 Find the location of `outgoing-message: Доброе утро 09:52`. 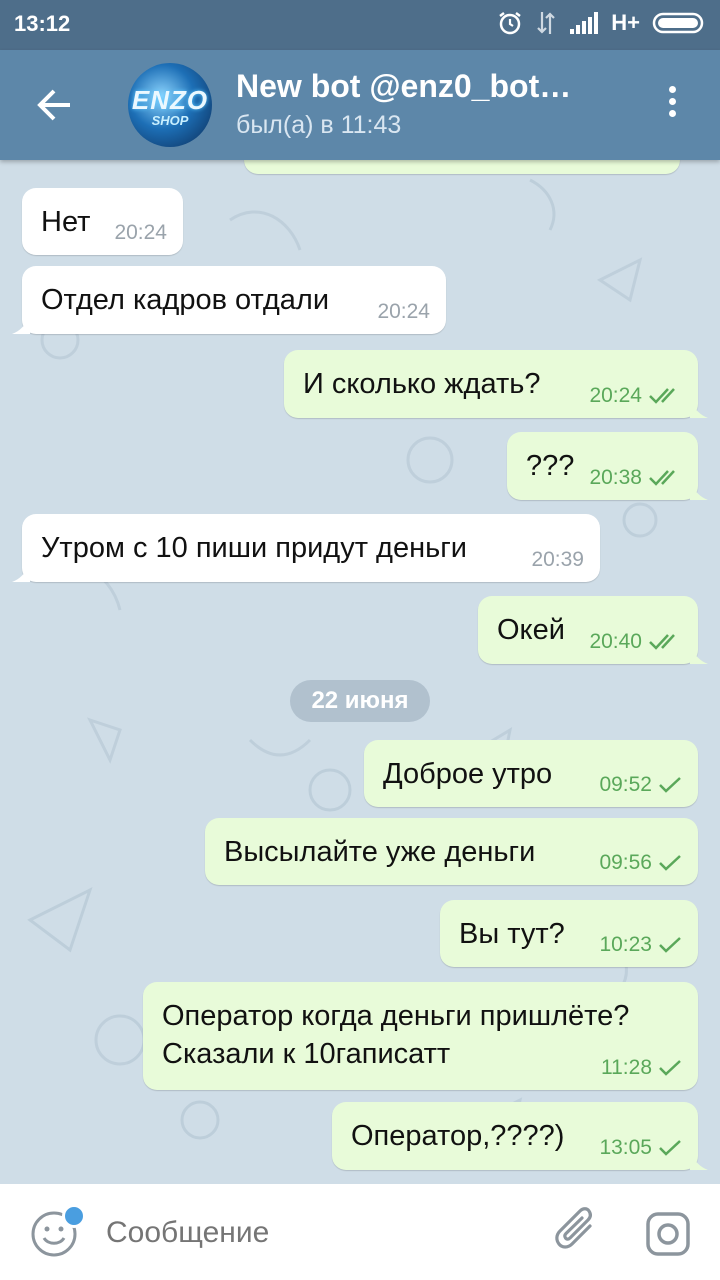

outgoing-message: Доброе утро 09:52 is located at coordinates (531, 773).